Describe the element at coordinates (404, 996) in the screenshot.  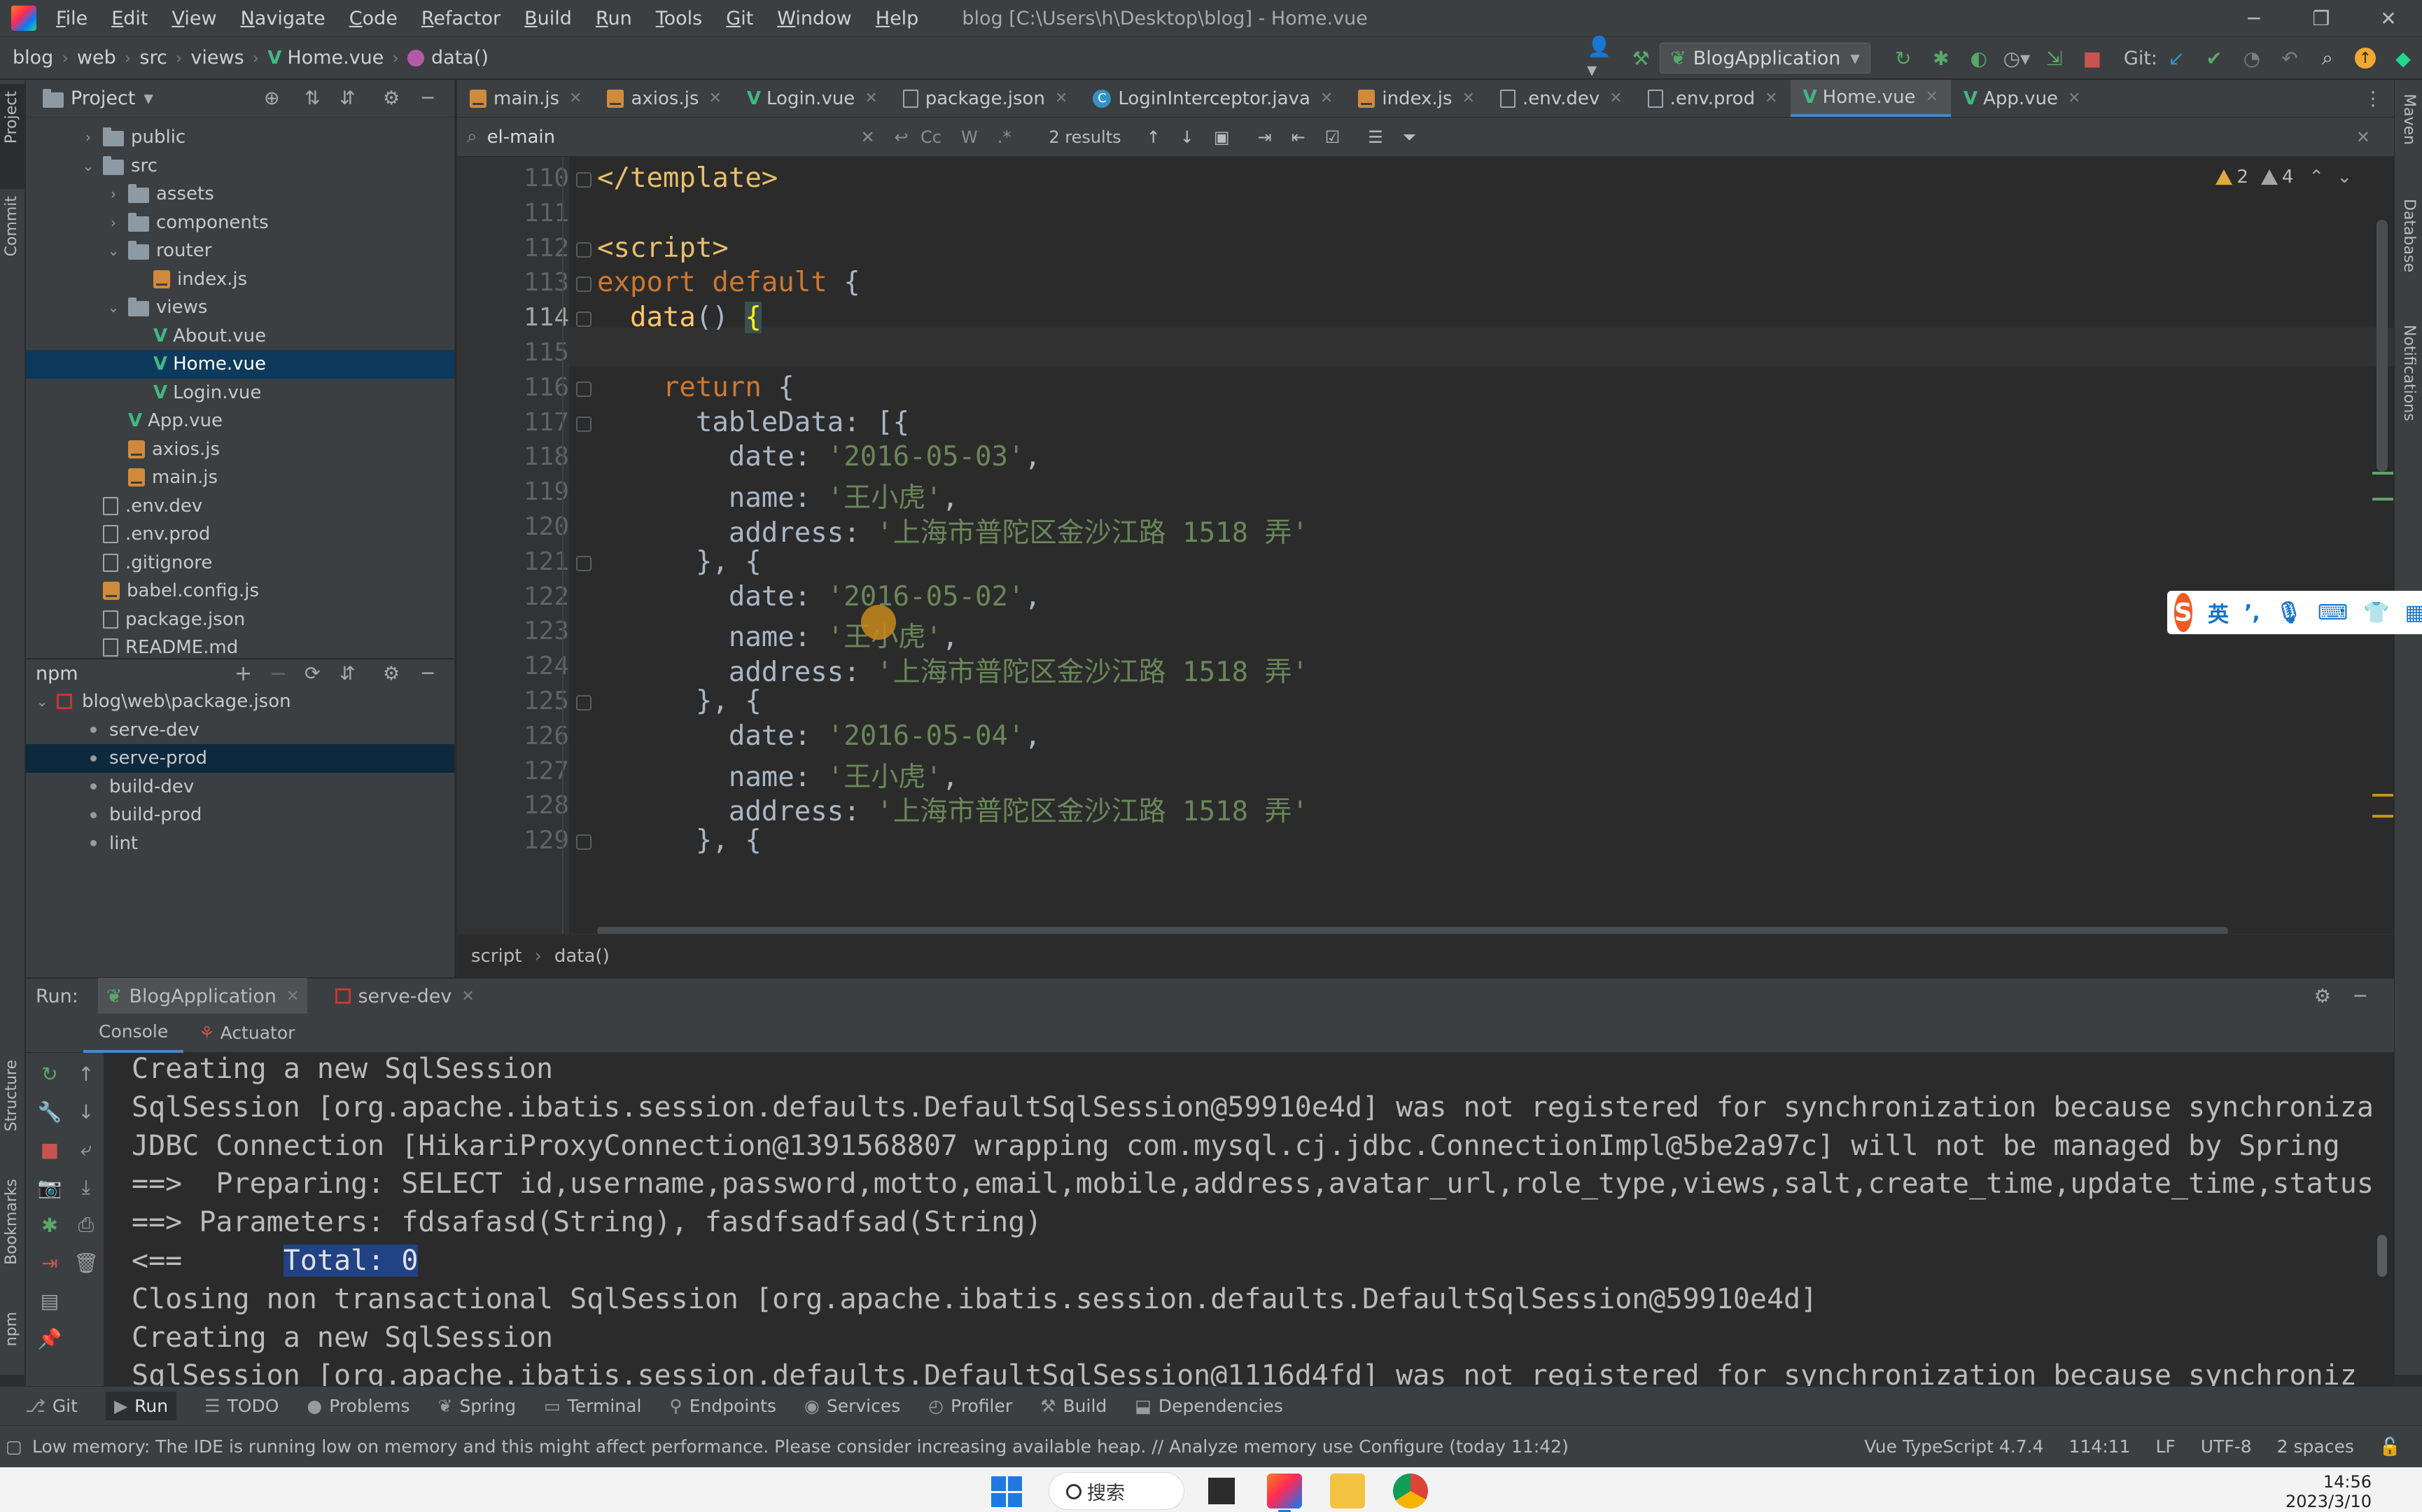
I see `run-tab-serve-dev: serve-dev ✕` at that location.